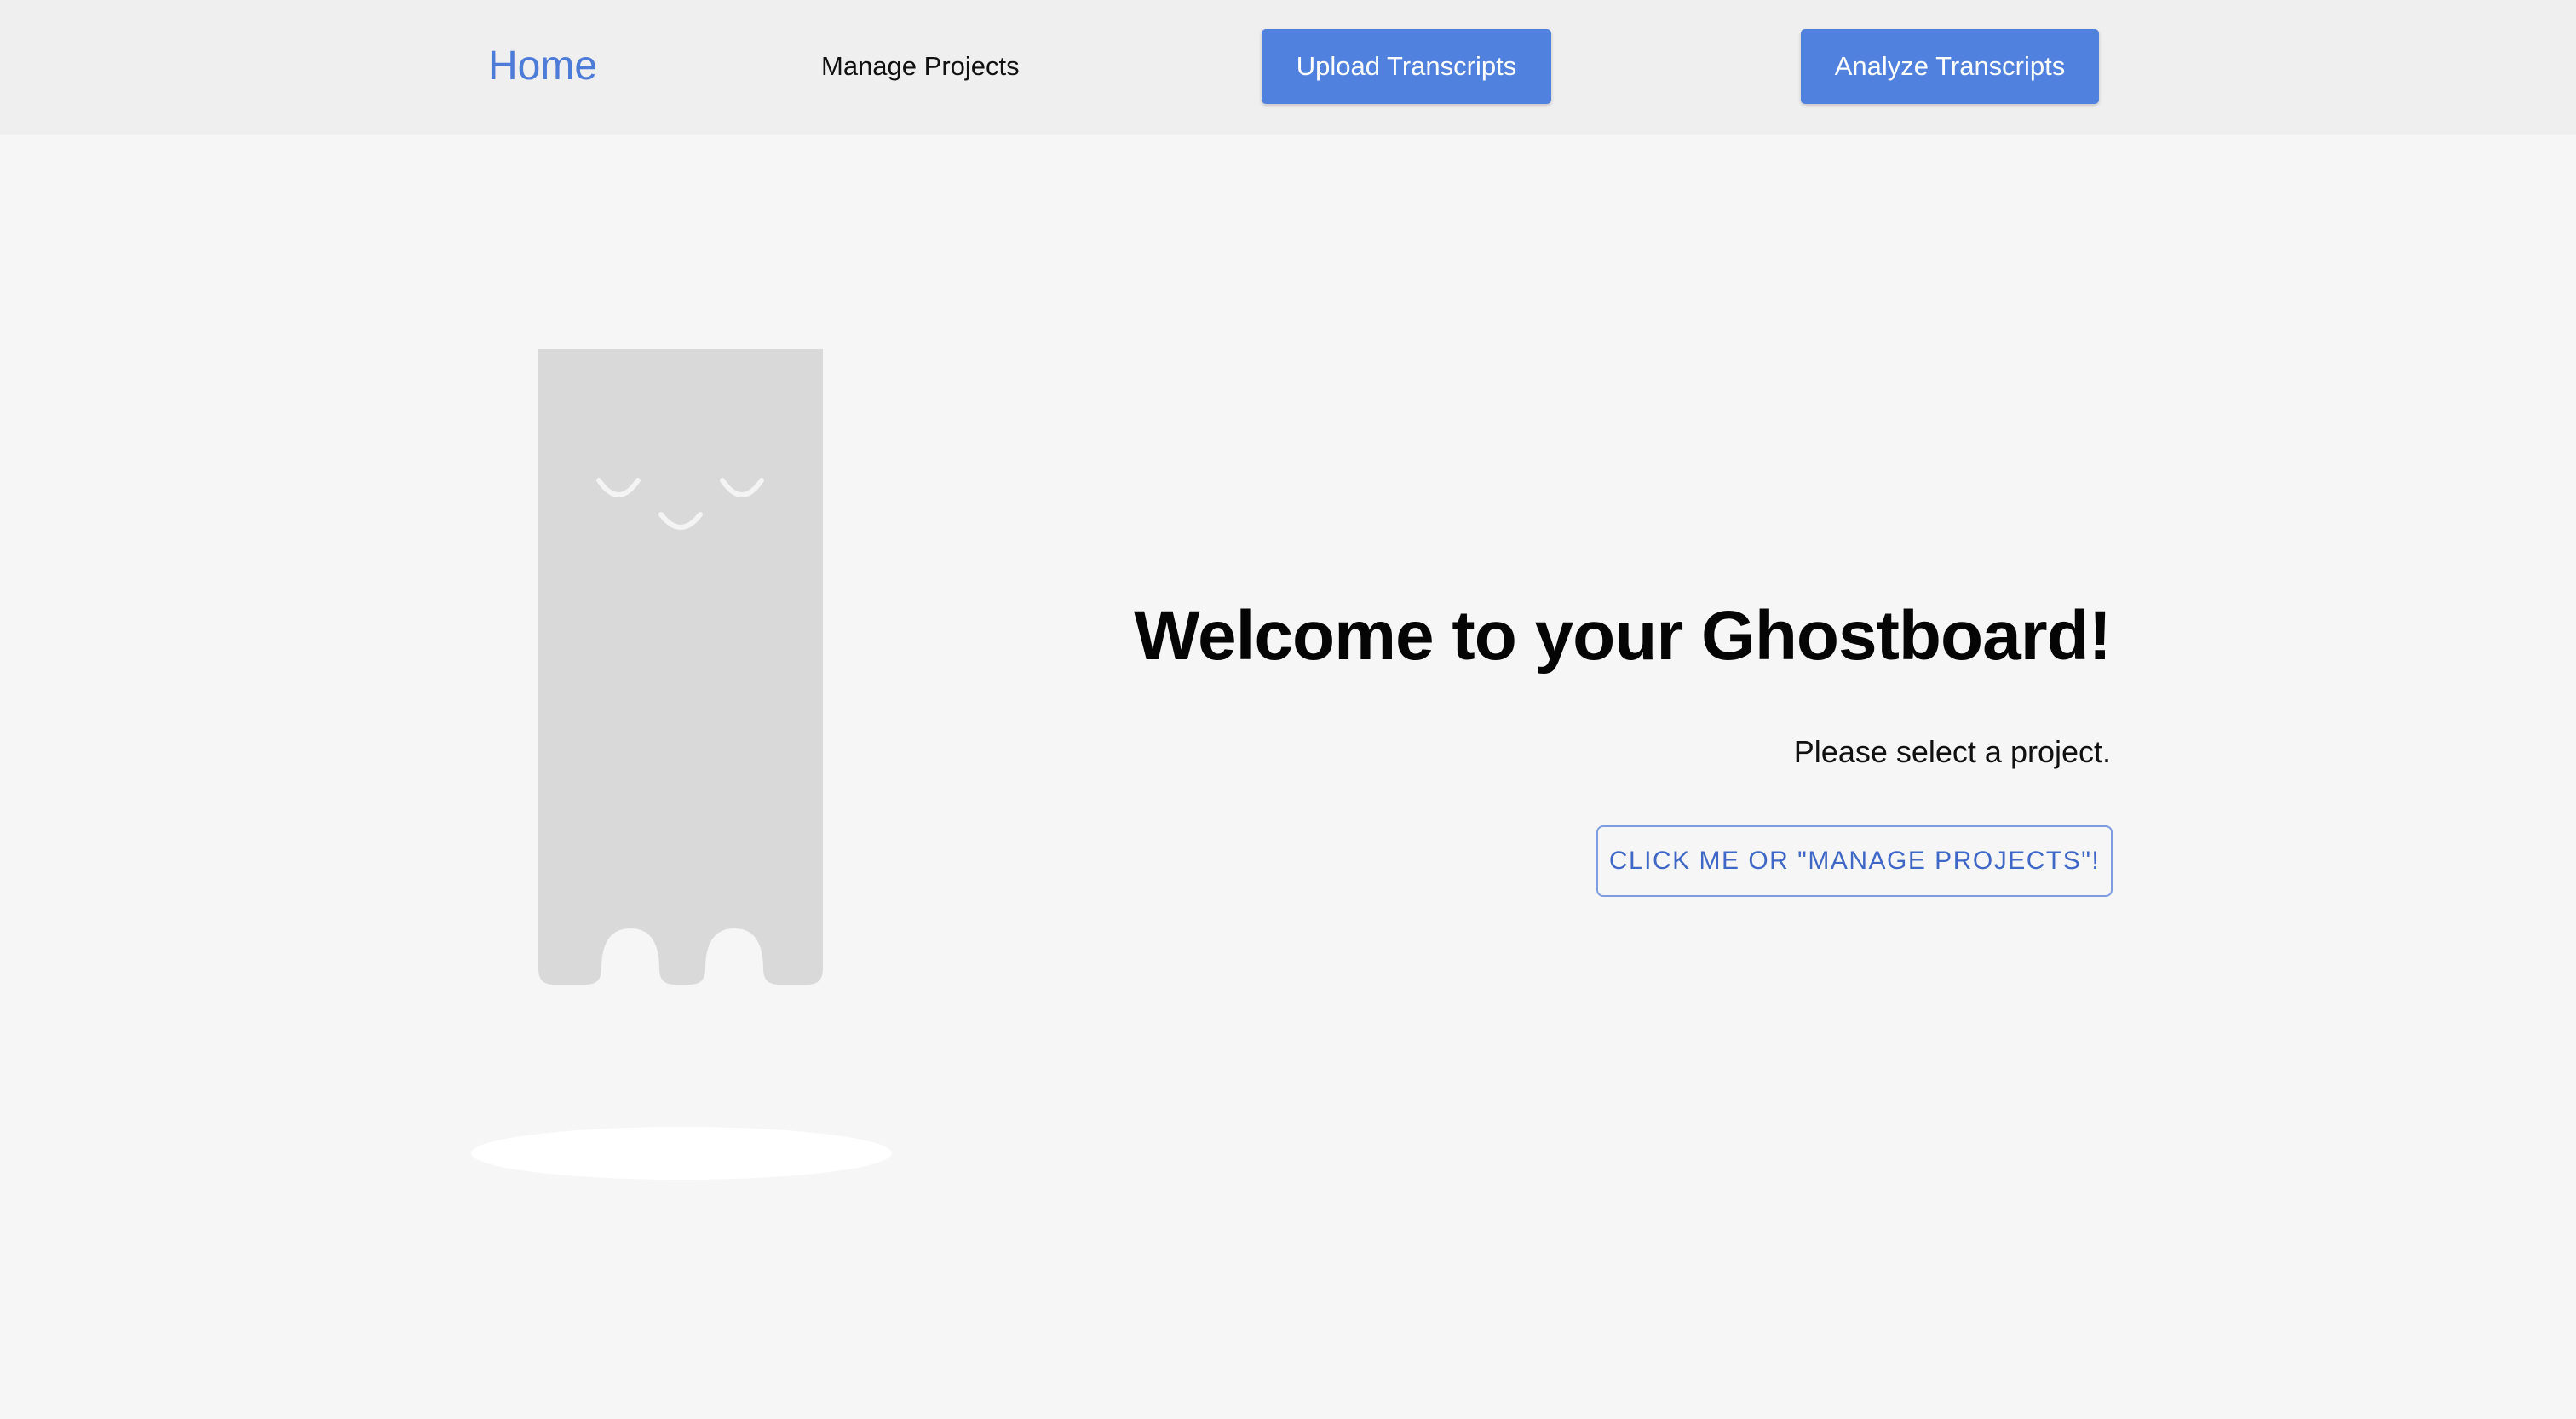 This screenshot has height=1419, width=2576. What do you see at coordinates (1623, 636) in the screenshot?
I see `page-title: Welcome to your Ghostboard!` at bounding box center [1623, 636].